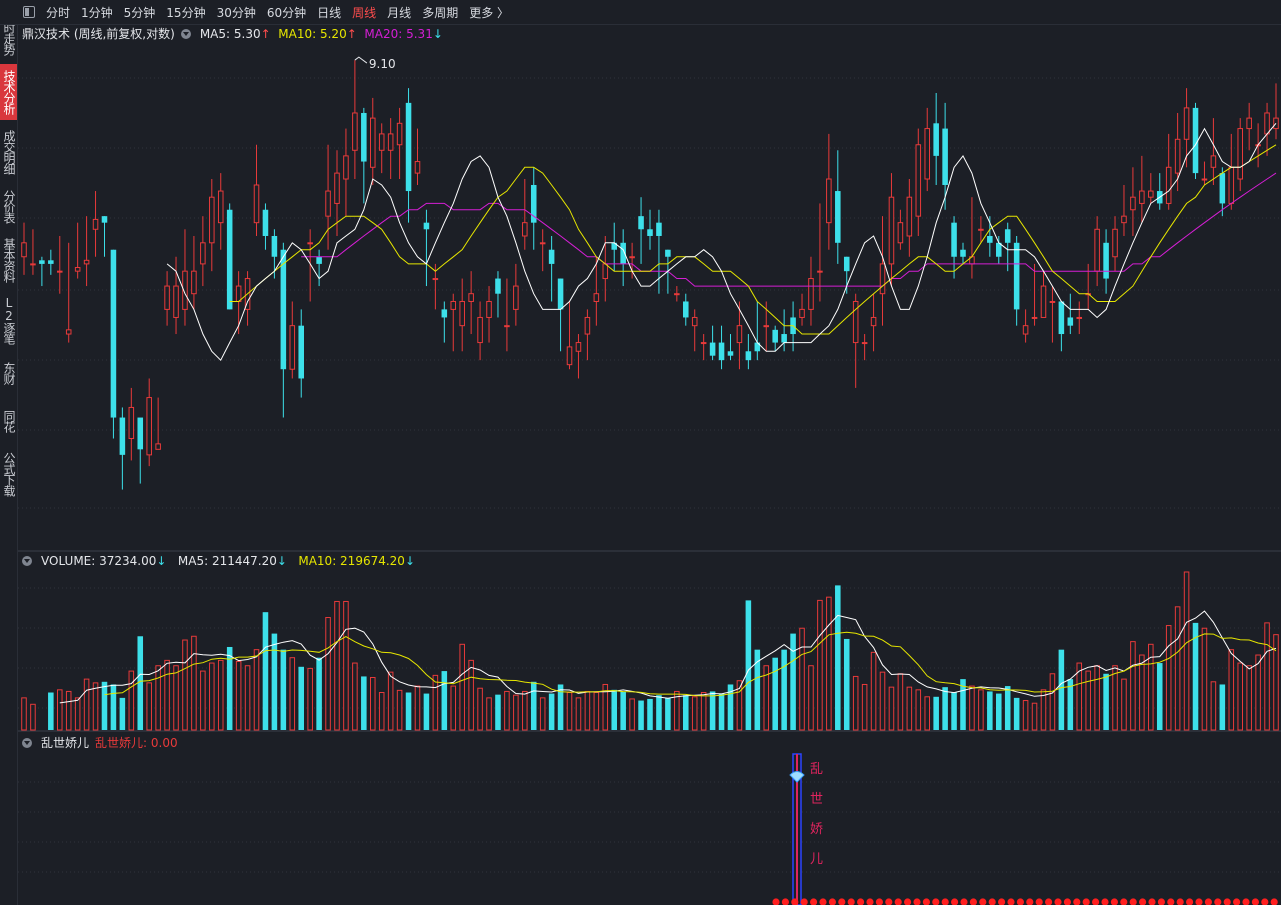 This screenshot has width=1281, height=905. I want to click on vol-ma5-legend: MA5: 211447.20↓, so click(232, 561).